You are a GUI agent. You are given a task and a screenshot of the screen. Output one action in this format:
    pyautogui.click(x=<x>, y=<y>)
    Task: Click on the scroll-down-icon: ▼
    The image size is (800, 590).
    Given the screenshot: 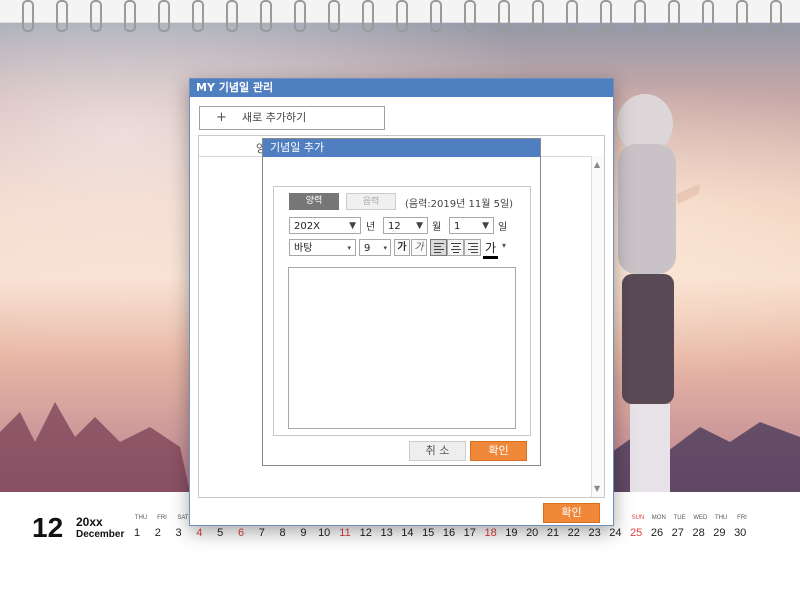 What is the action you would take?
    pyautogui.click(x=597, y=488)
    